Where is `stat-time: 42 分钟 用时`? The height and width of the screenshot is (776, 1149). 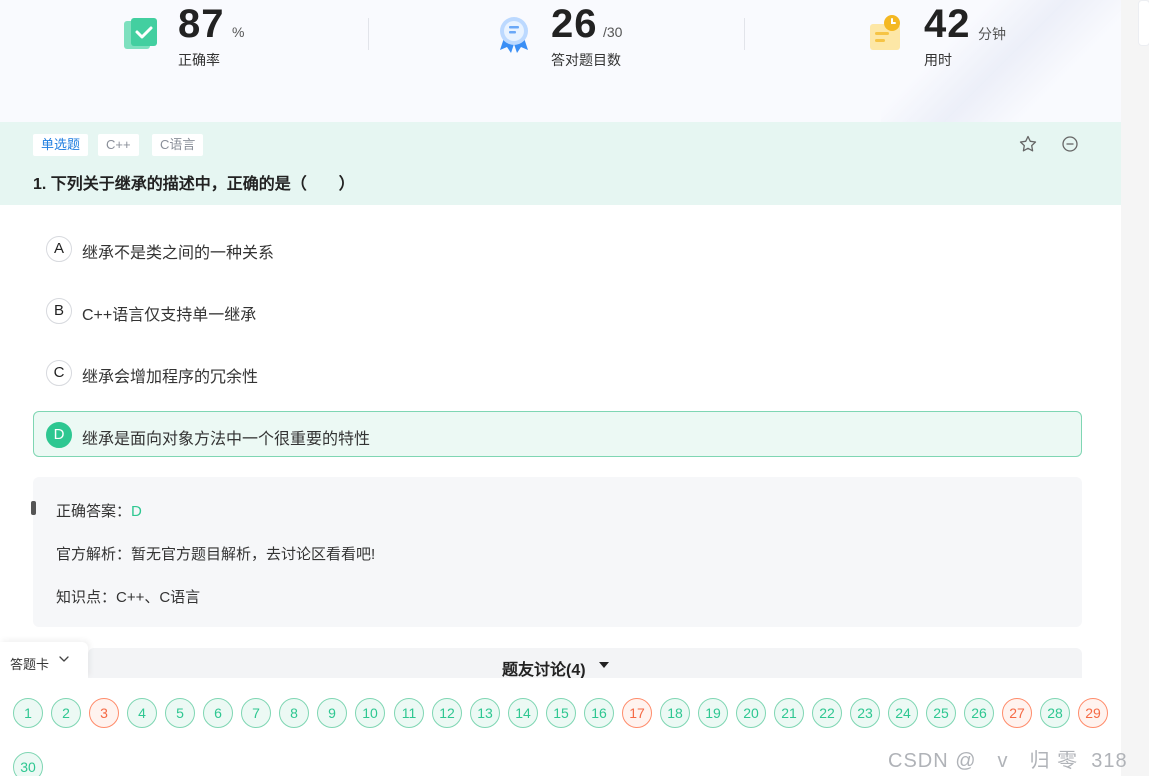
stat-time: 42 分钟 用时 is located at coordinates (986, 35).